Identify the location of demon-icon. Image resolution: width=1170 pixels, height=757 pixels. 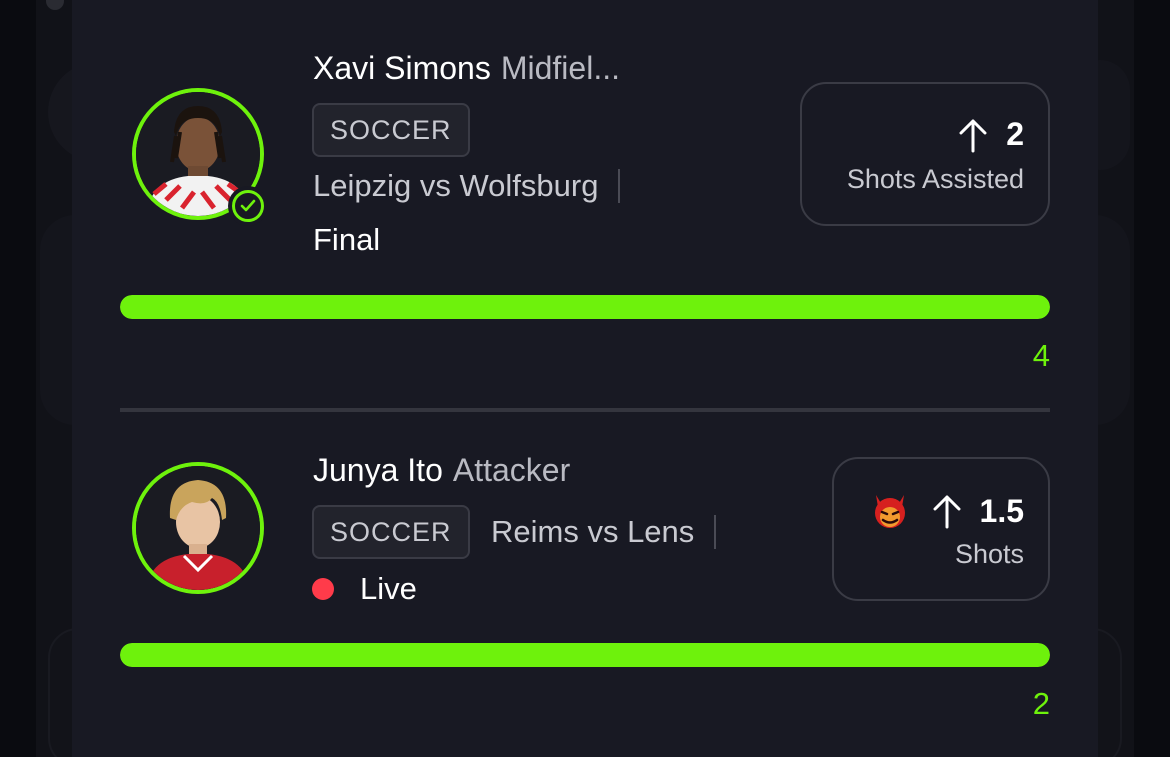
(890, 511).